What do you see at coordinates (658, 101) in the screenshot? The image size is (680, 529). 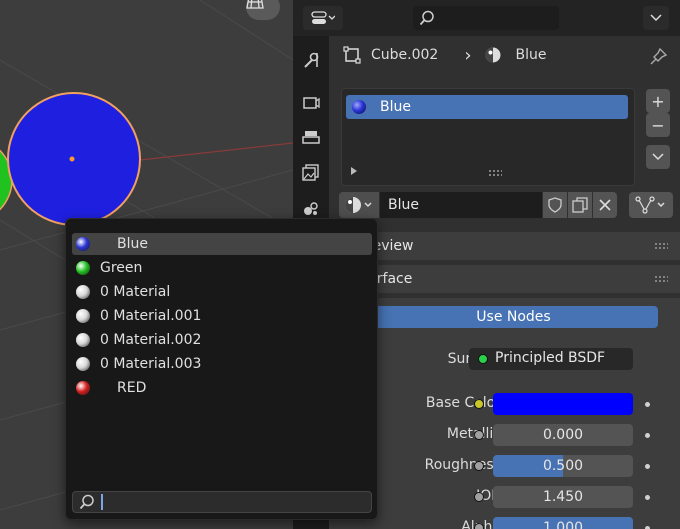 I see `add-slot-button: +` at bounding box center [658, 101].